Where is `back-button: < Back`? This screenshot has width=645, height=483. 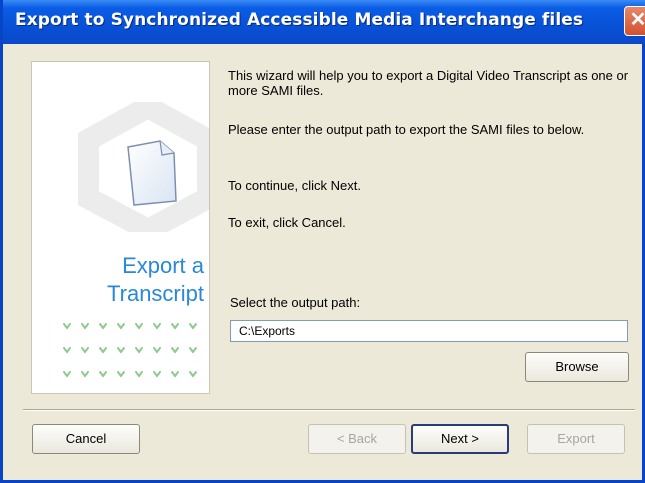 back-button: < Back is located at coordinates (357, 439).